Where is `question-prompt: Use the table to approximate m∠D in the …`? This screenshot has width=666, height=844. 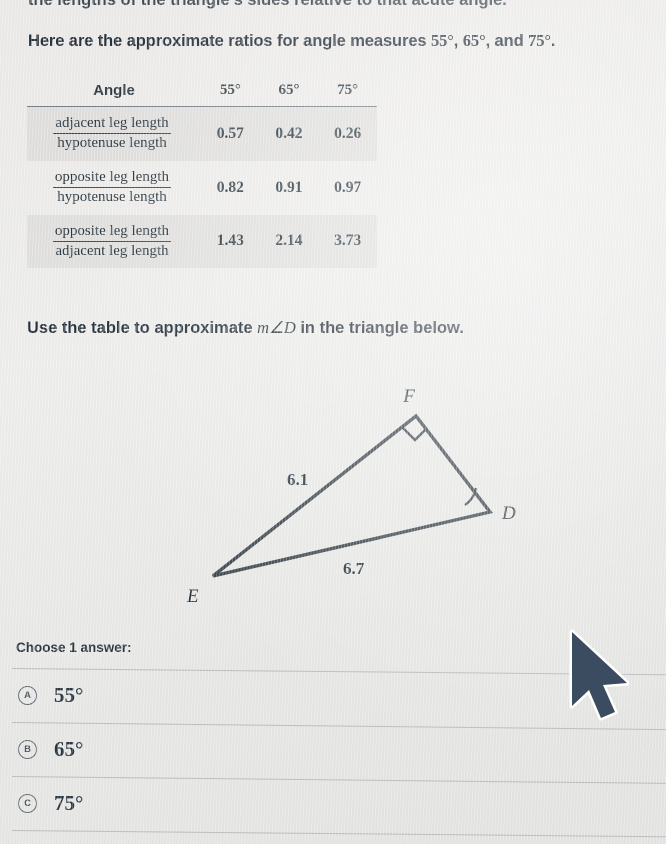 question-prompt: Use the table to approximate m∠D in the … is located at coordinates (245, 328).